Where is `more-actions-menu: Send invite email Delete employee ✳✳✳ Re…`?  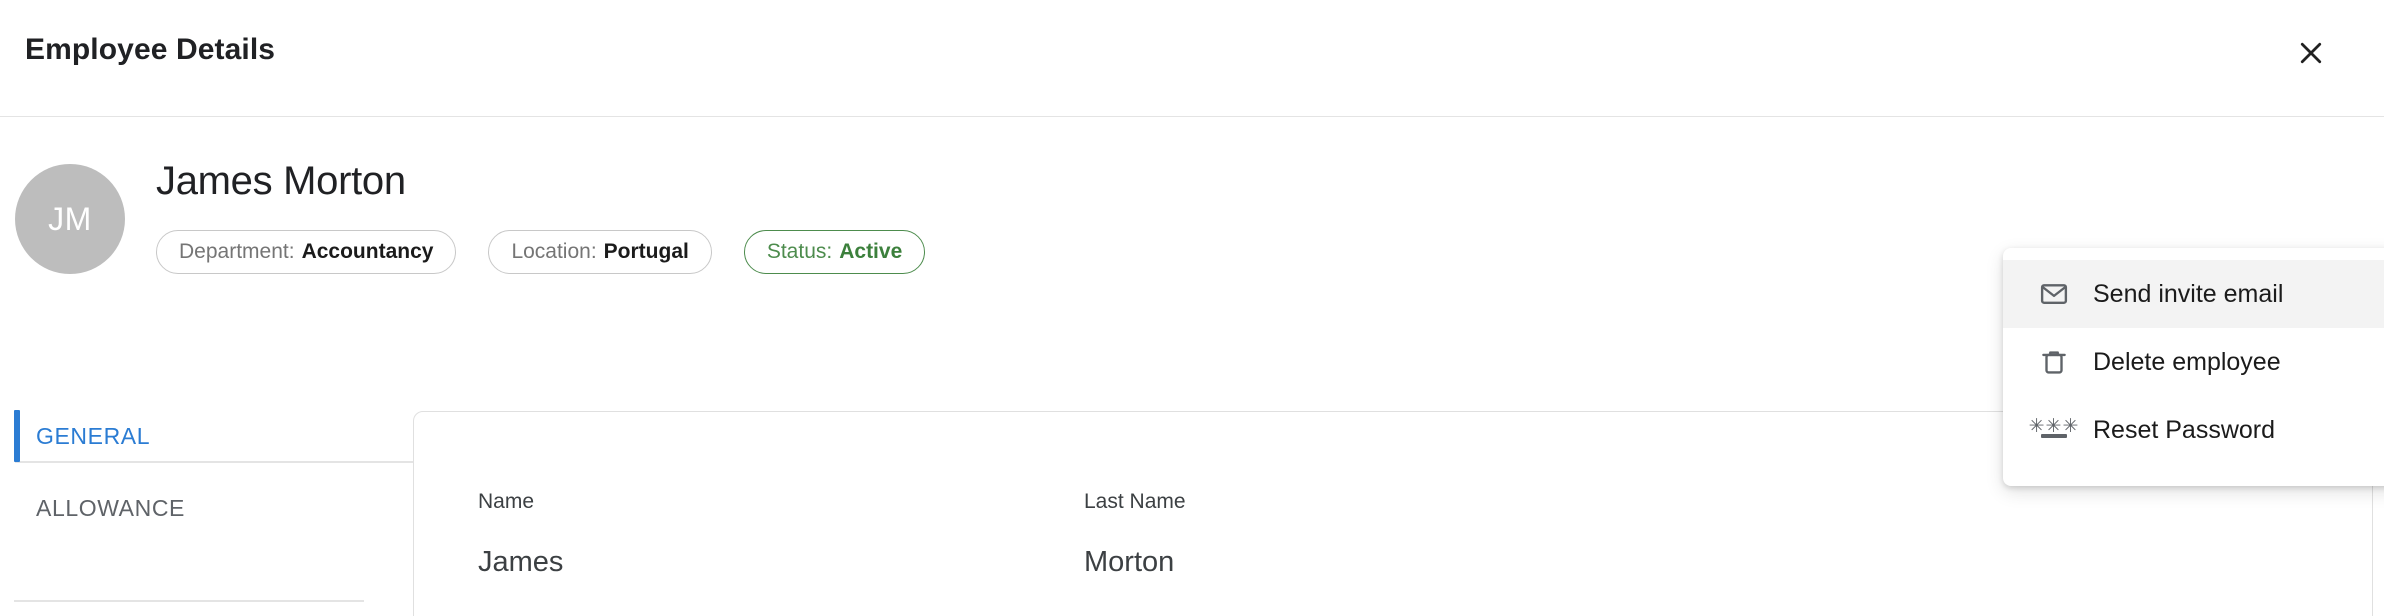
more-actions-menu: Send invite email Delete employee ✳✳✳ Re… is located at coordinates (2193, 367).